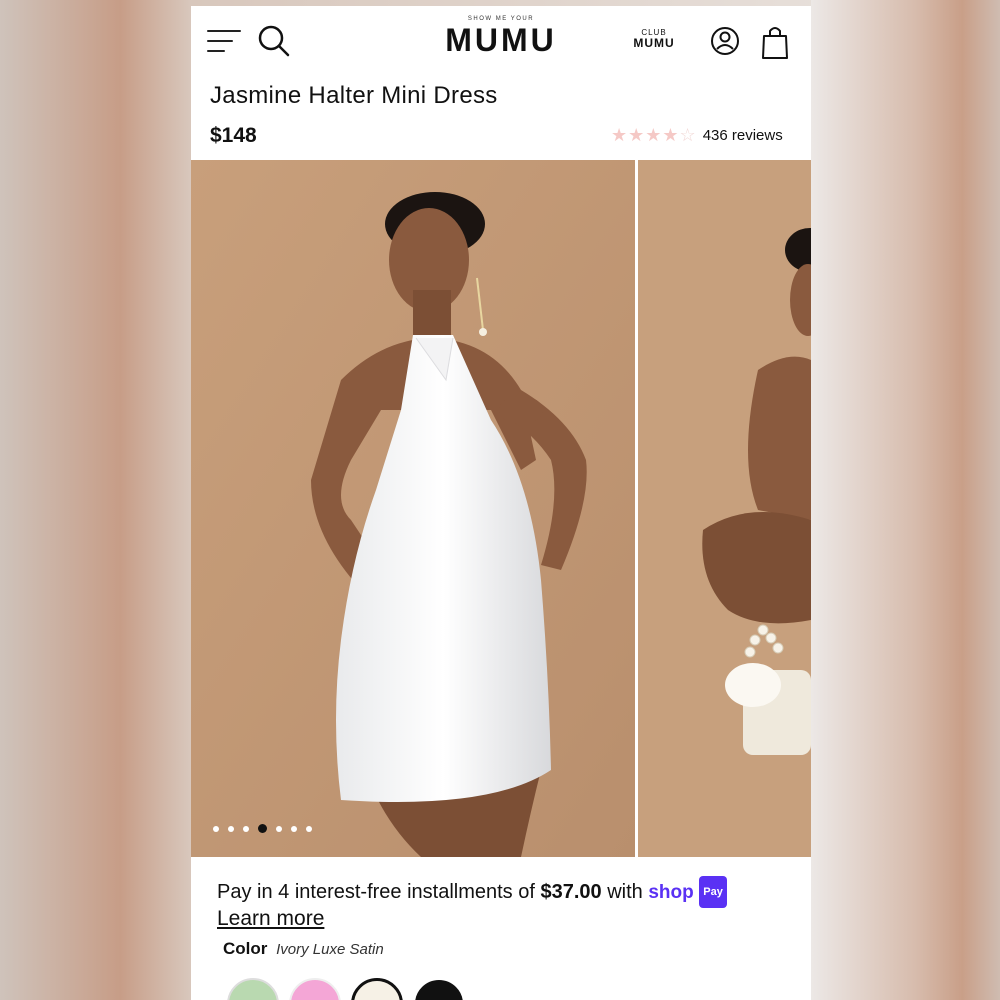  I want to click on color-selector-label: Color Ivory Luxe Satin, so click(303, 949).